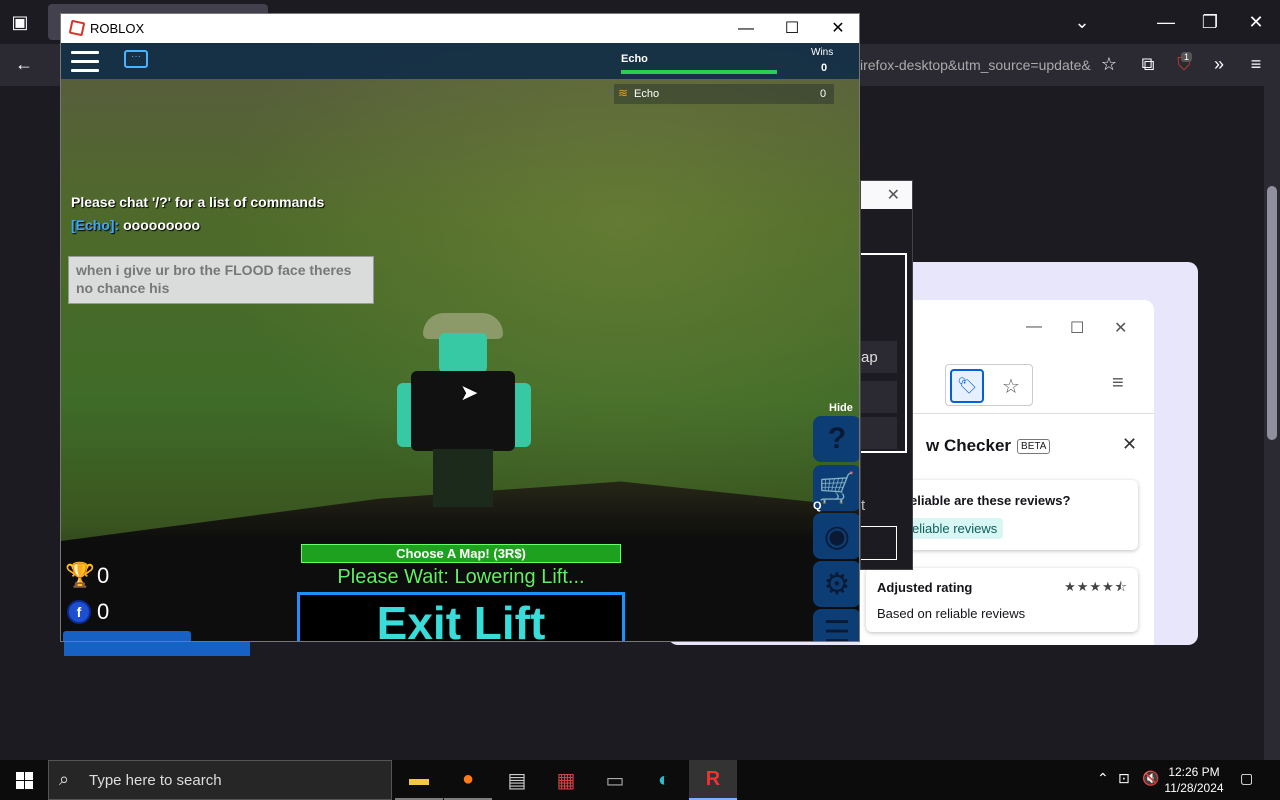 The image size is (1280, 800). Describe the element at coordinates (989, 385) in the screenshot. I see `toolbar-icon-group: 🏷 ☆` at that location.